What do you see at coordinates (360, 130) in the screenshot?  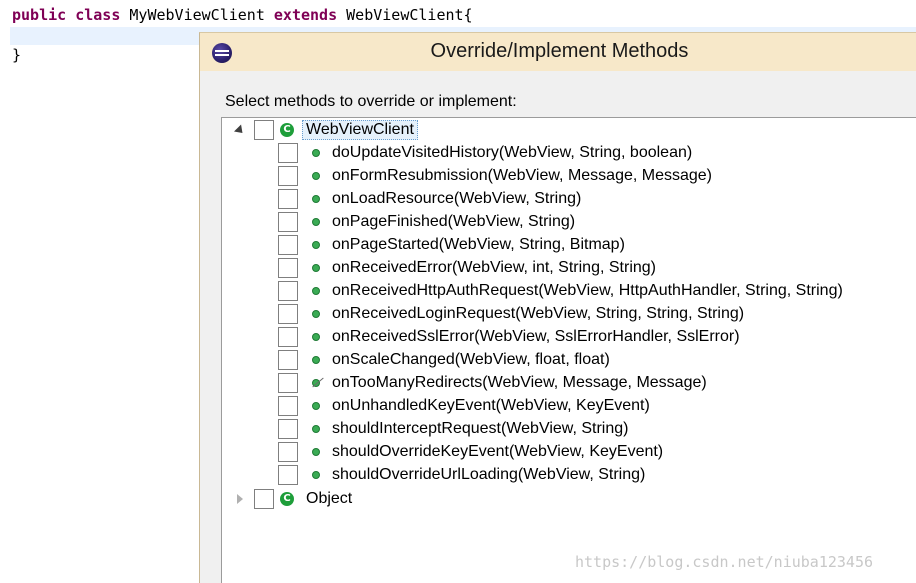 I see `tree-label-webviewclient: WebViewClient` at bounding box center [360, 130].